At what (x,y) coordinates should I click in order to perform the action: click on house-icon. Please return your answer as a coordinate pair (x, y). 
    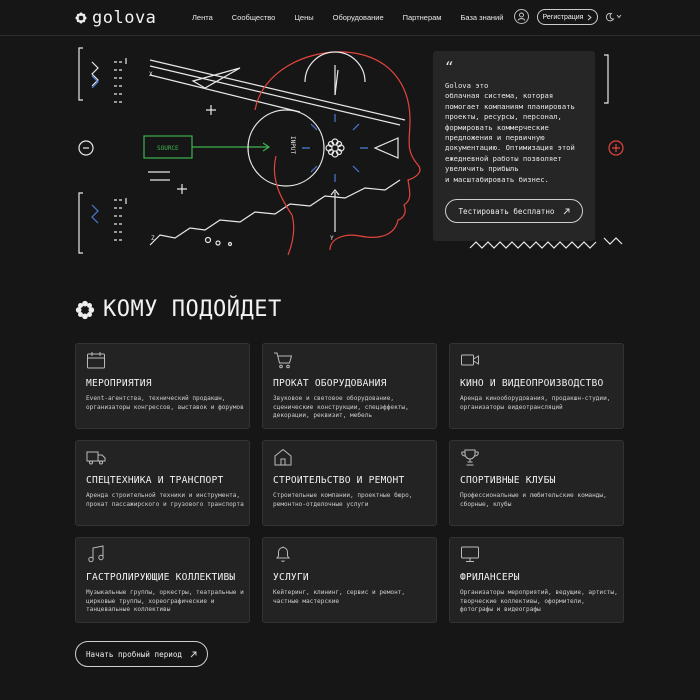
    Looking at the image, I should click on (283, 457).